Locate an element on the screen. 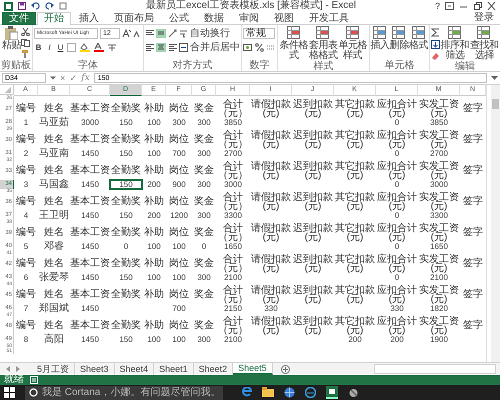  save-icon is located at coordinates (22, 6).